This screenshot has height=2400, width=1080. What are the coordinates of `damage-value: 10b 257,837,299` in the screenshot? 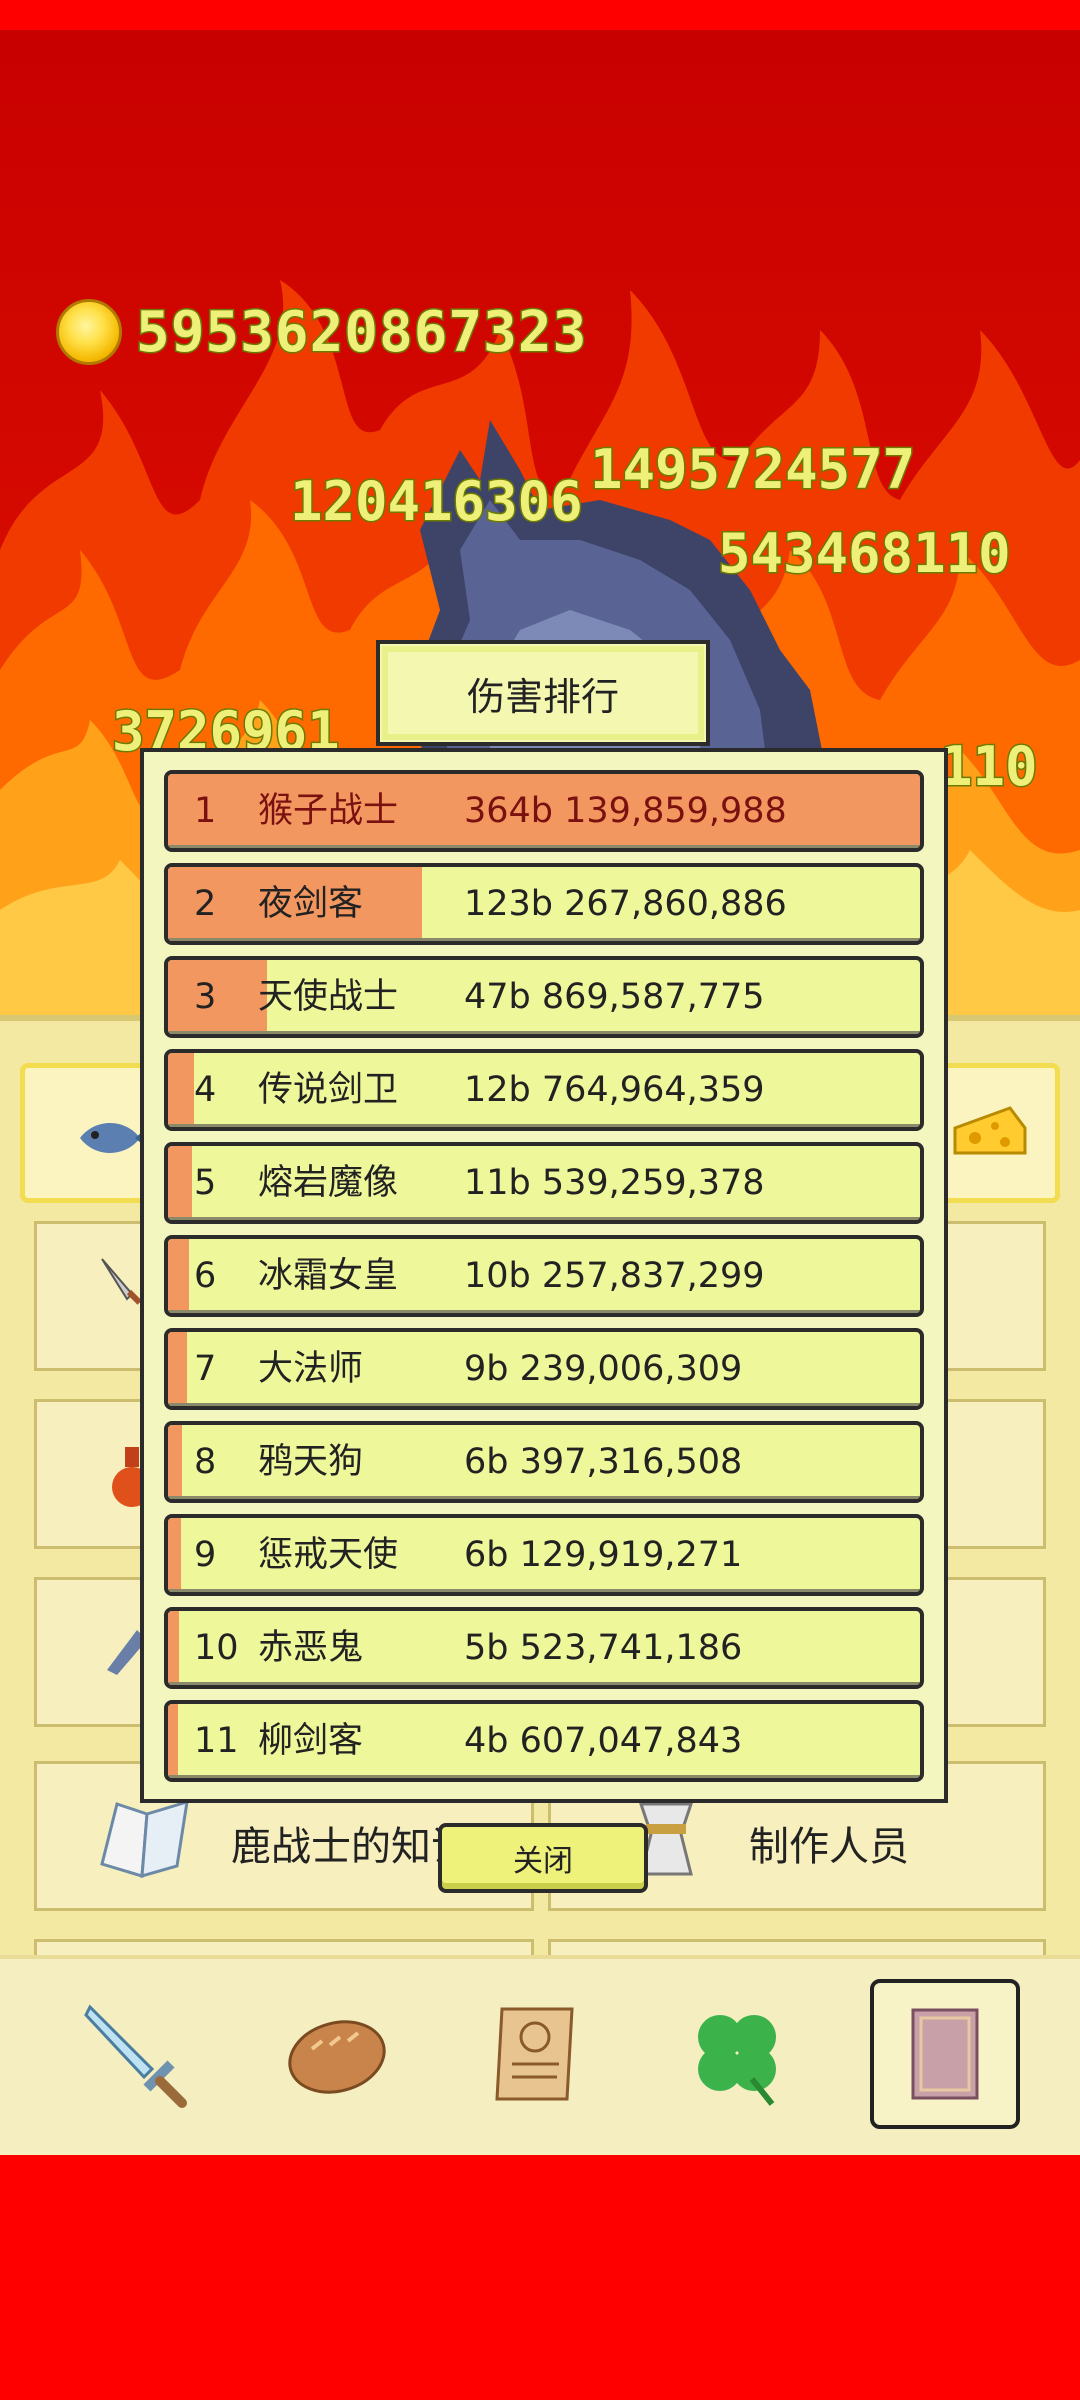 It's located at (614, 1276).